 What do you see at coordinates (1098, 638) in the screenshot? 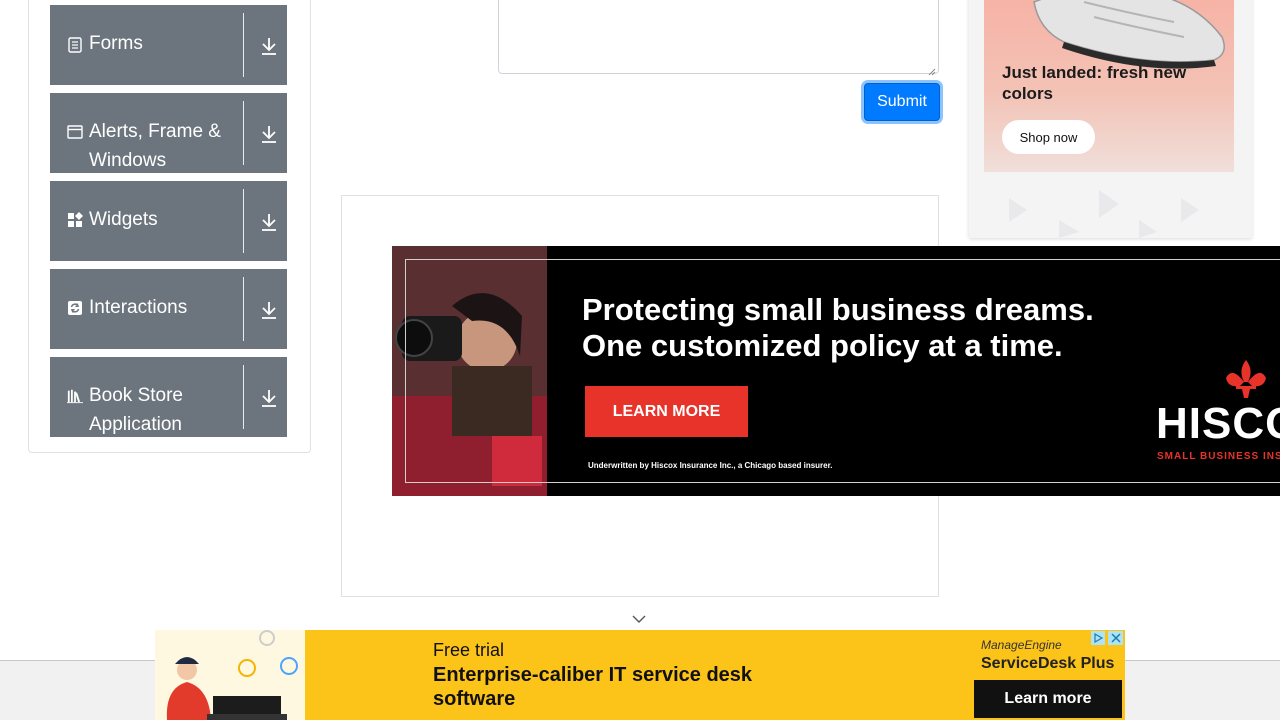
I see `adchoices-icon` at bounding box center [1098, 638].